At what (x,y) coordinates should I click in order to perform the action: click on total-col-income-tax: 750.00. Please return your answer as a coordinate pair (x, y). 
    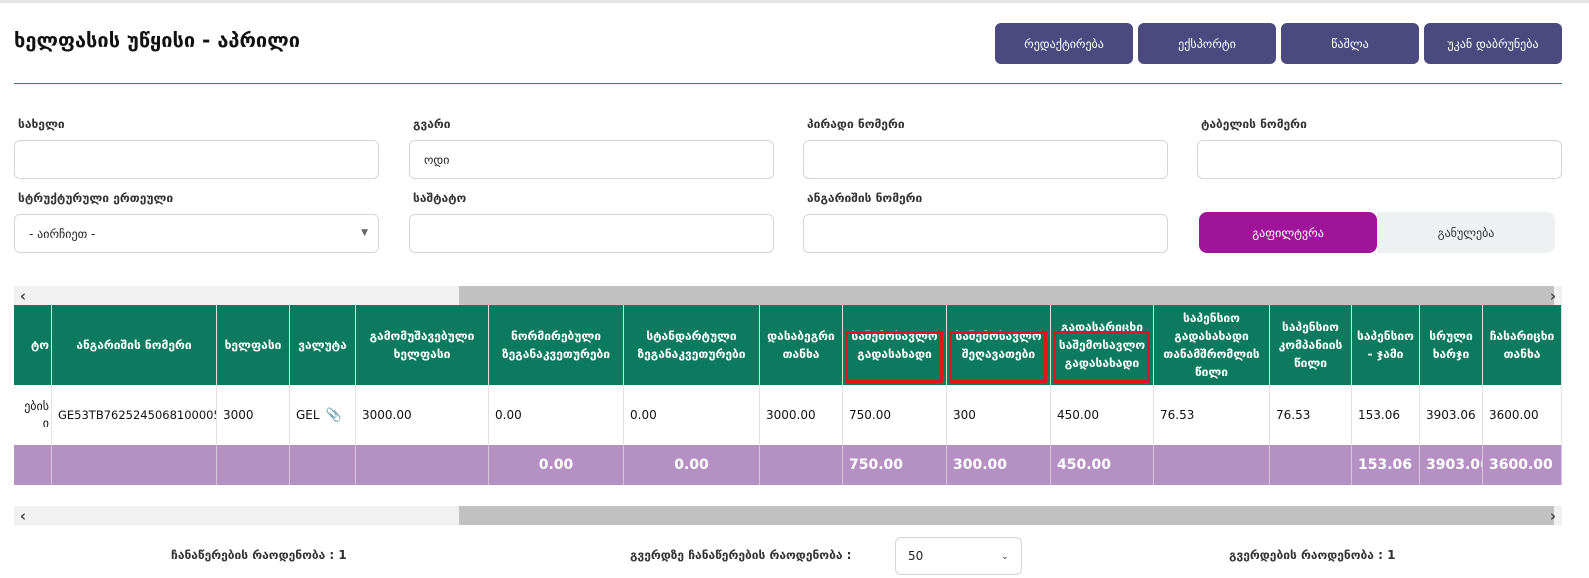
    Looking at the image, I should click on (895, 465).